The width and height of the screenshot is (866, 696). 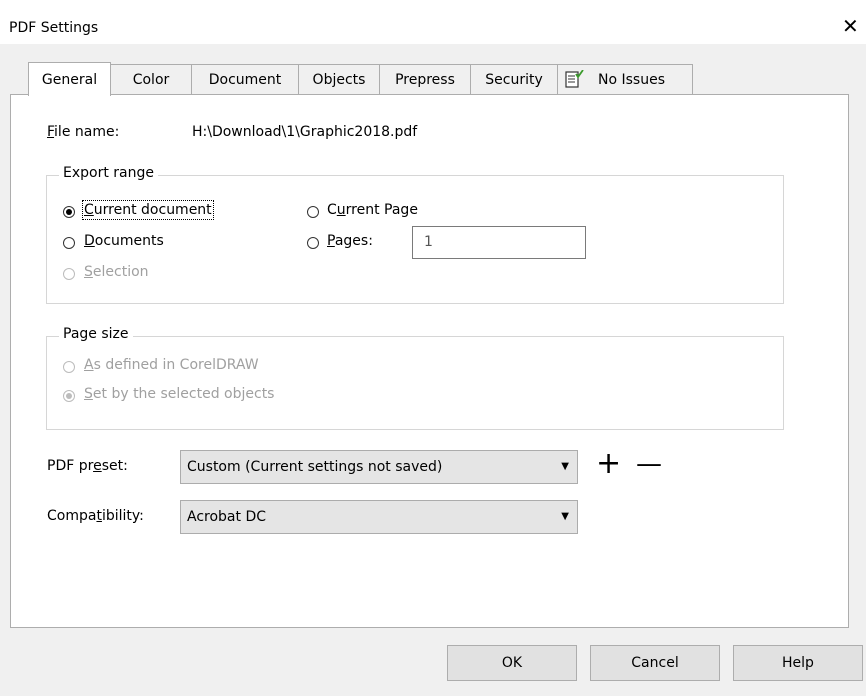 What do you see at coordinates (379, 467) in the screenshot?
I see `pdf-preset-dropdown: Custom (Current settings not saved) ▼` at bounding box center [379, 467].